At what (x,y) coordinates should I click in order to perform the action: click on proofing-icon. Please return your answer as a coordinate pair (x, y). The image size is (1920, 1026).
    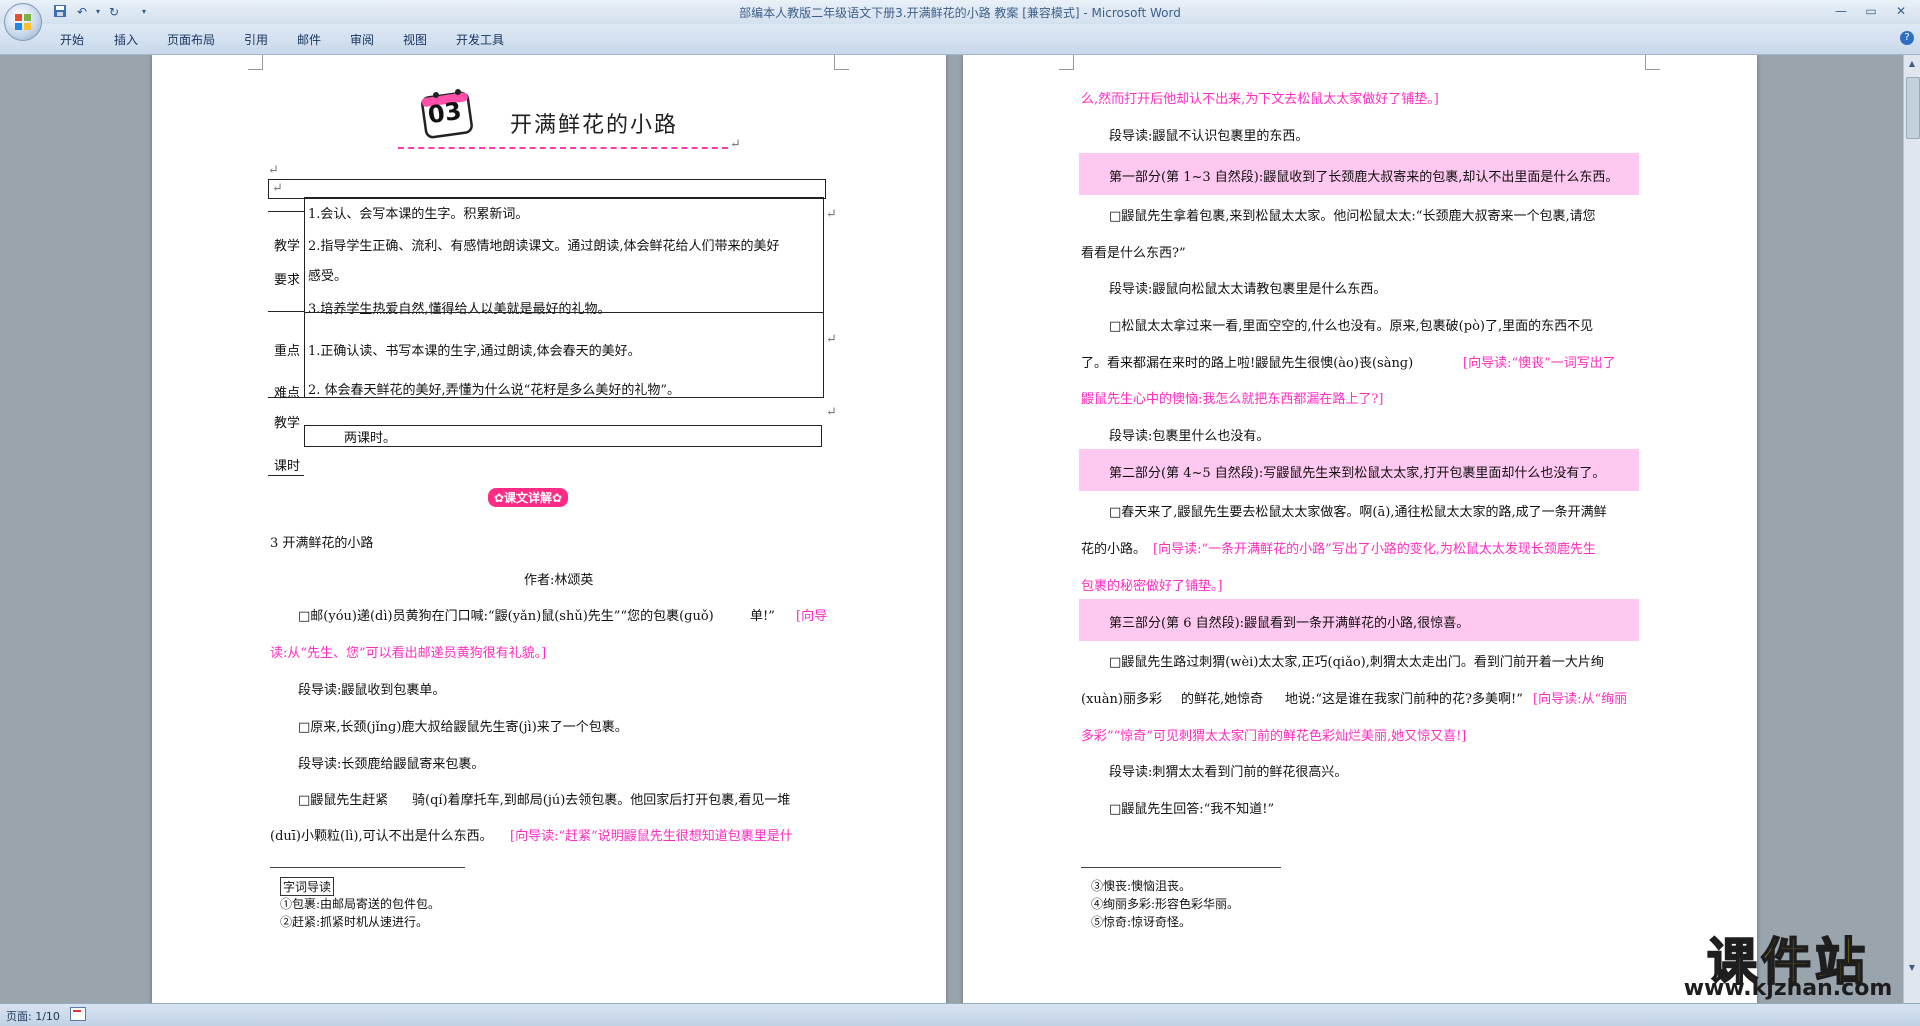
    Looking at the image, I should click on (78, 1014).